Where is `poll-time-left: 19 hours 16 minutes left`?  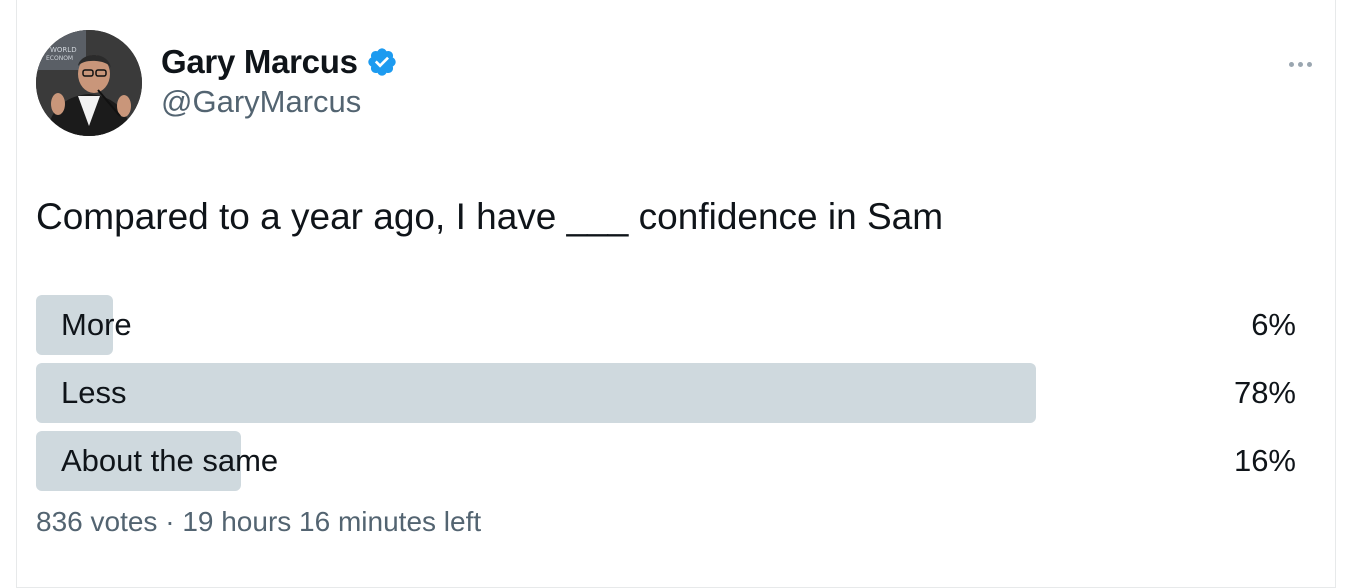 poll-time-left: 19 hours 16 minutes left is located at coordinates (332, 521).